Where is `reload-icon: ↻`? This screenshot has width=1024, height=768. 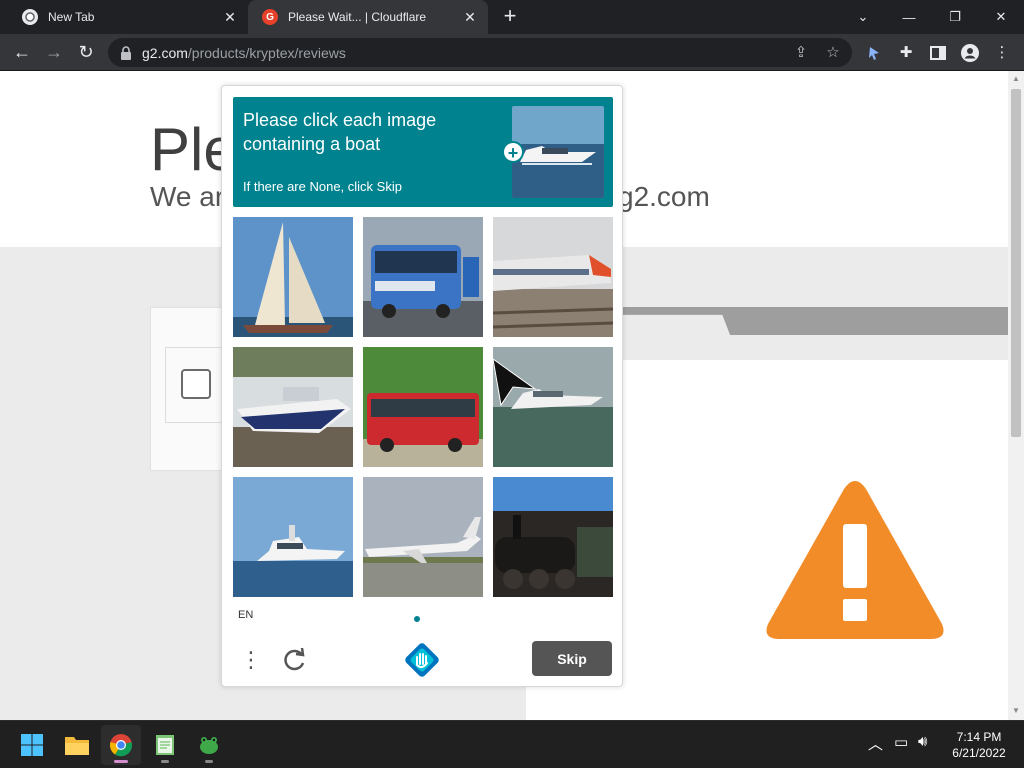 reload-icon: ↻ is located at coordinates (86, 52).